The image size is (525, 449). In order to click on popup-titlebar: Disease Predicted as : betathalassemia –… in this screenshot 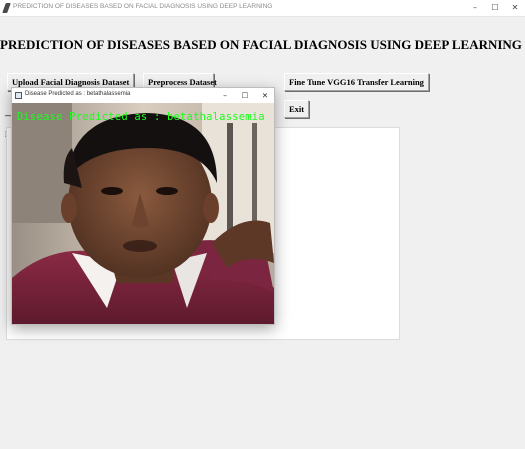, I will do `click(143, 95)`.